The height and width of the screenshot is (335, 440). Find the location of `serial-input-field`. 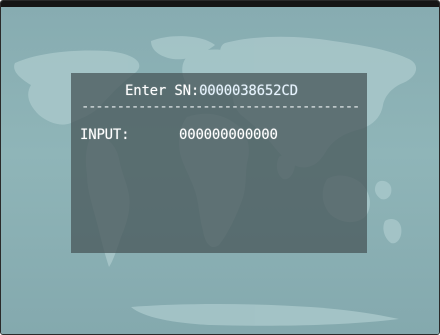

serial-input-field is located at coordinates (254, 135).